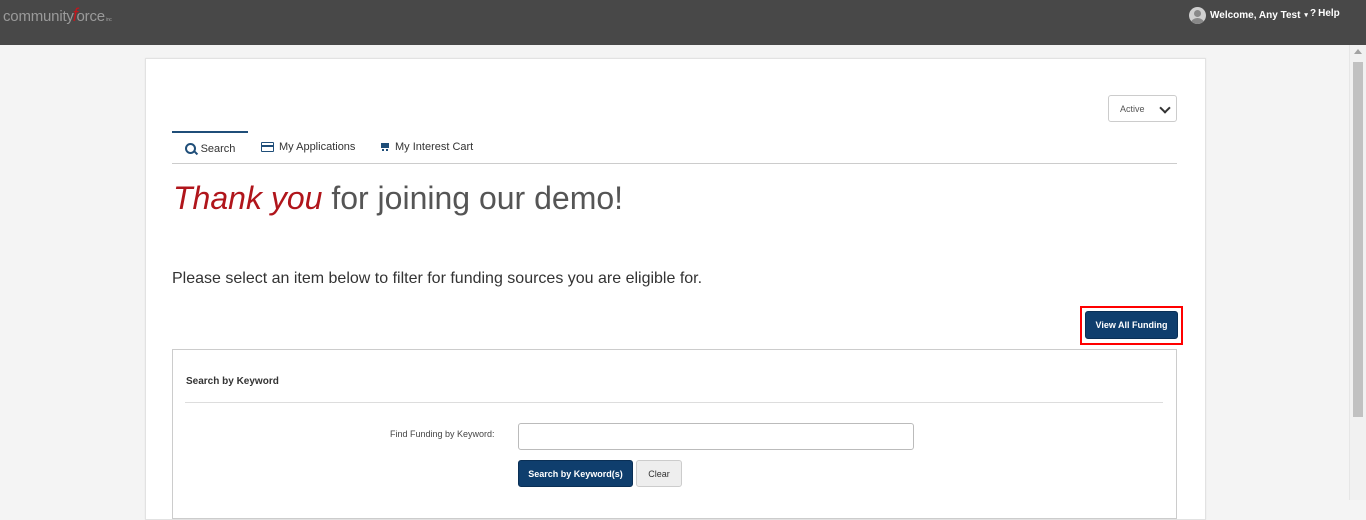  What do you see at coordinates (674, 402) in the screenshot?
I see `divider` at bounding box center [674, 402].